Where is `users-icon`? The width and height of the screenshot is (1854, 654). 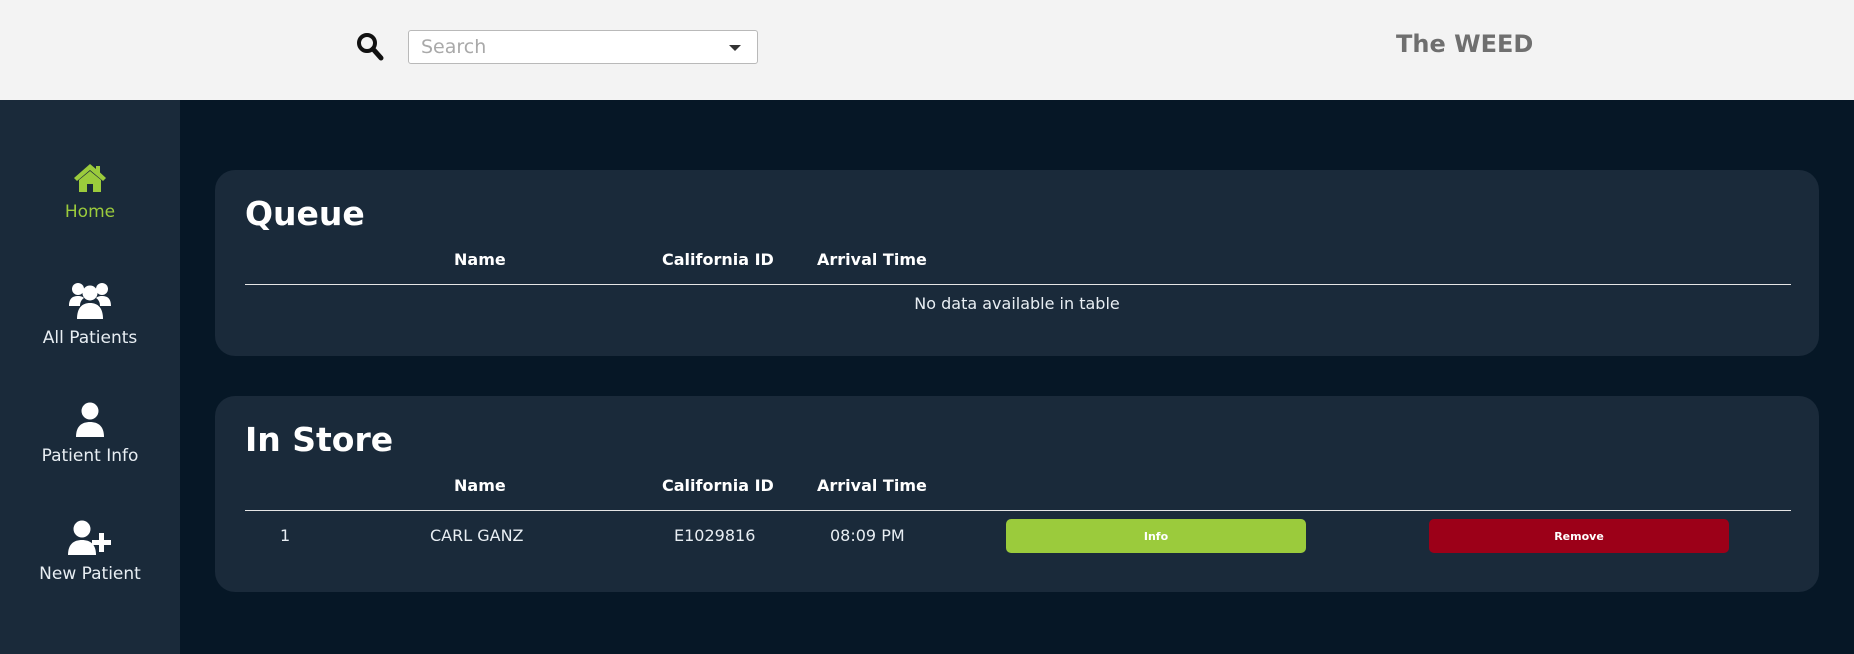
users-icon is located at coordinates (90, 301).